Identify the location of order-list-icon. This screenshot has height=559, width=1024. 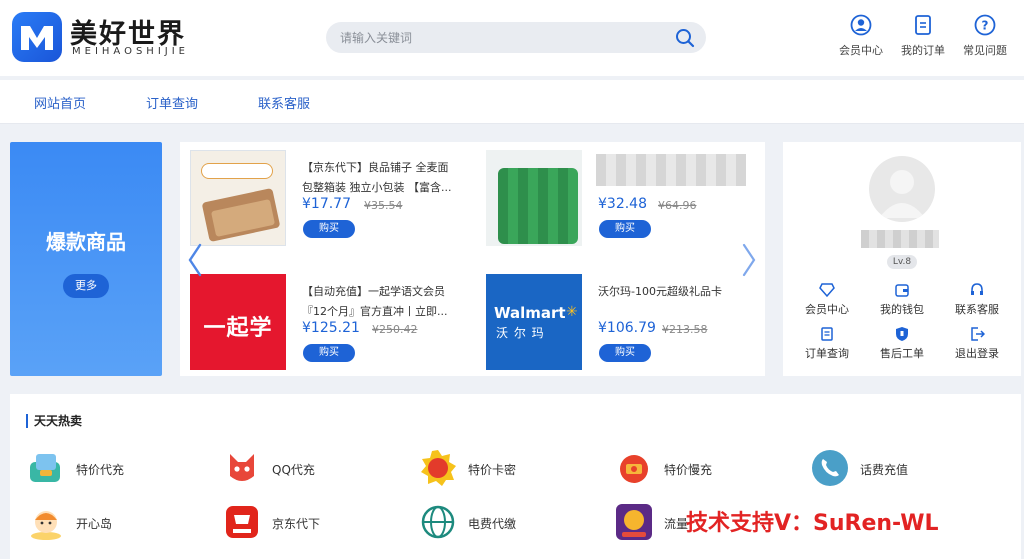
(827, 334).